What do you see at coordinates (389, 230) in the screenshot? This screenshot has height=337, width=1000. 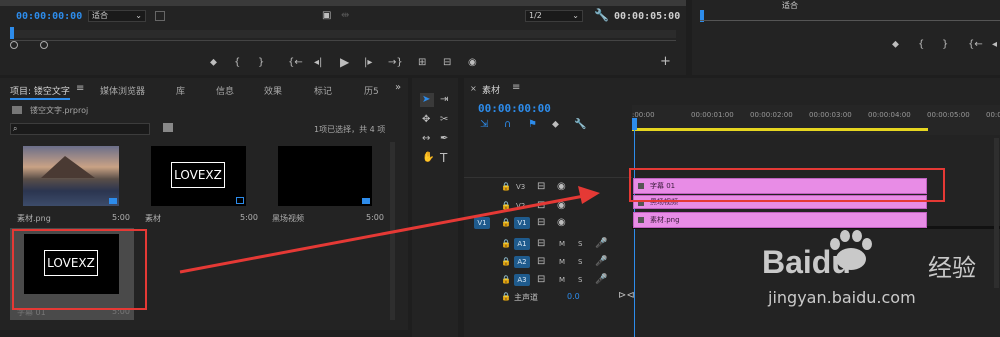 I see `annotation-arrow` at bounding box center [389, 230].